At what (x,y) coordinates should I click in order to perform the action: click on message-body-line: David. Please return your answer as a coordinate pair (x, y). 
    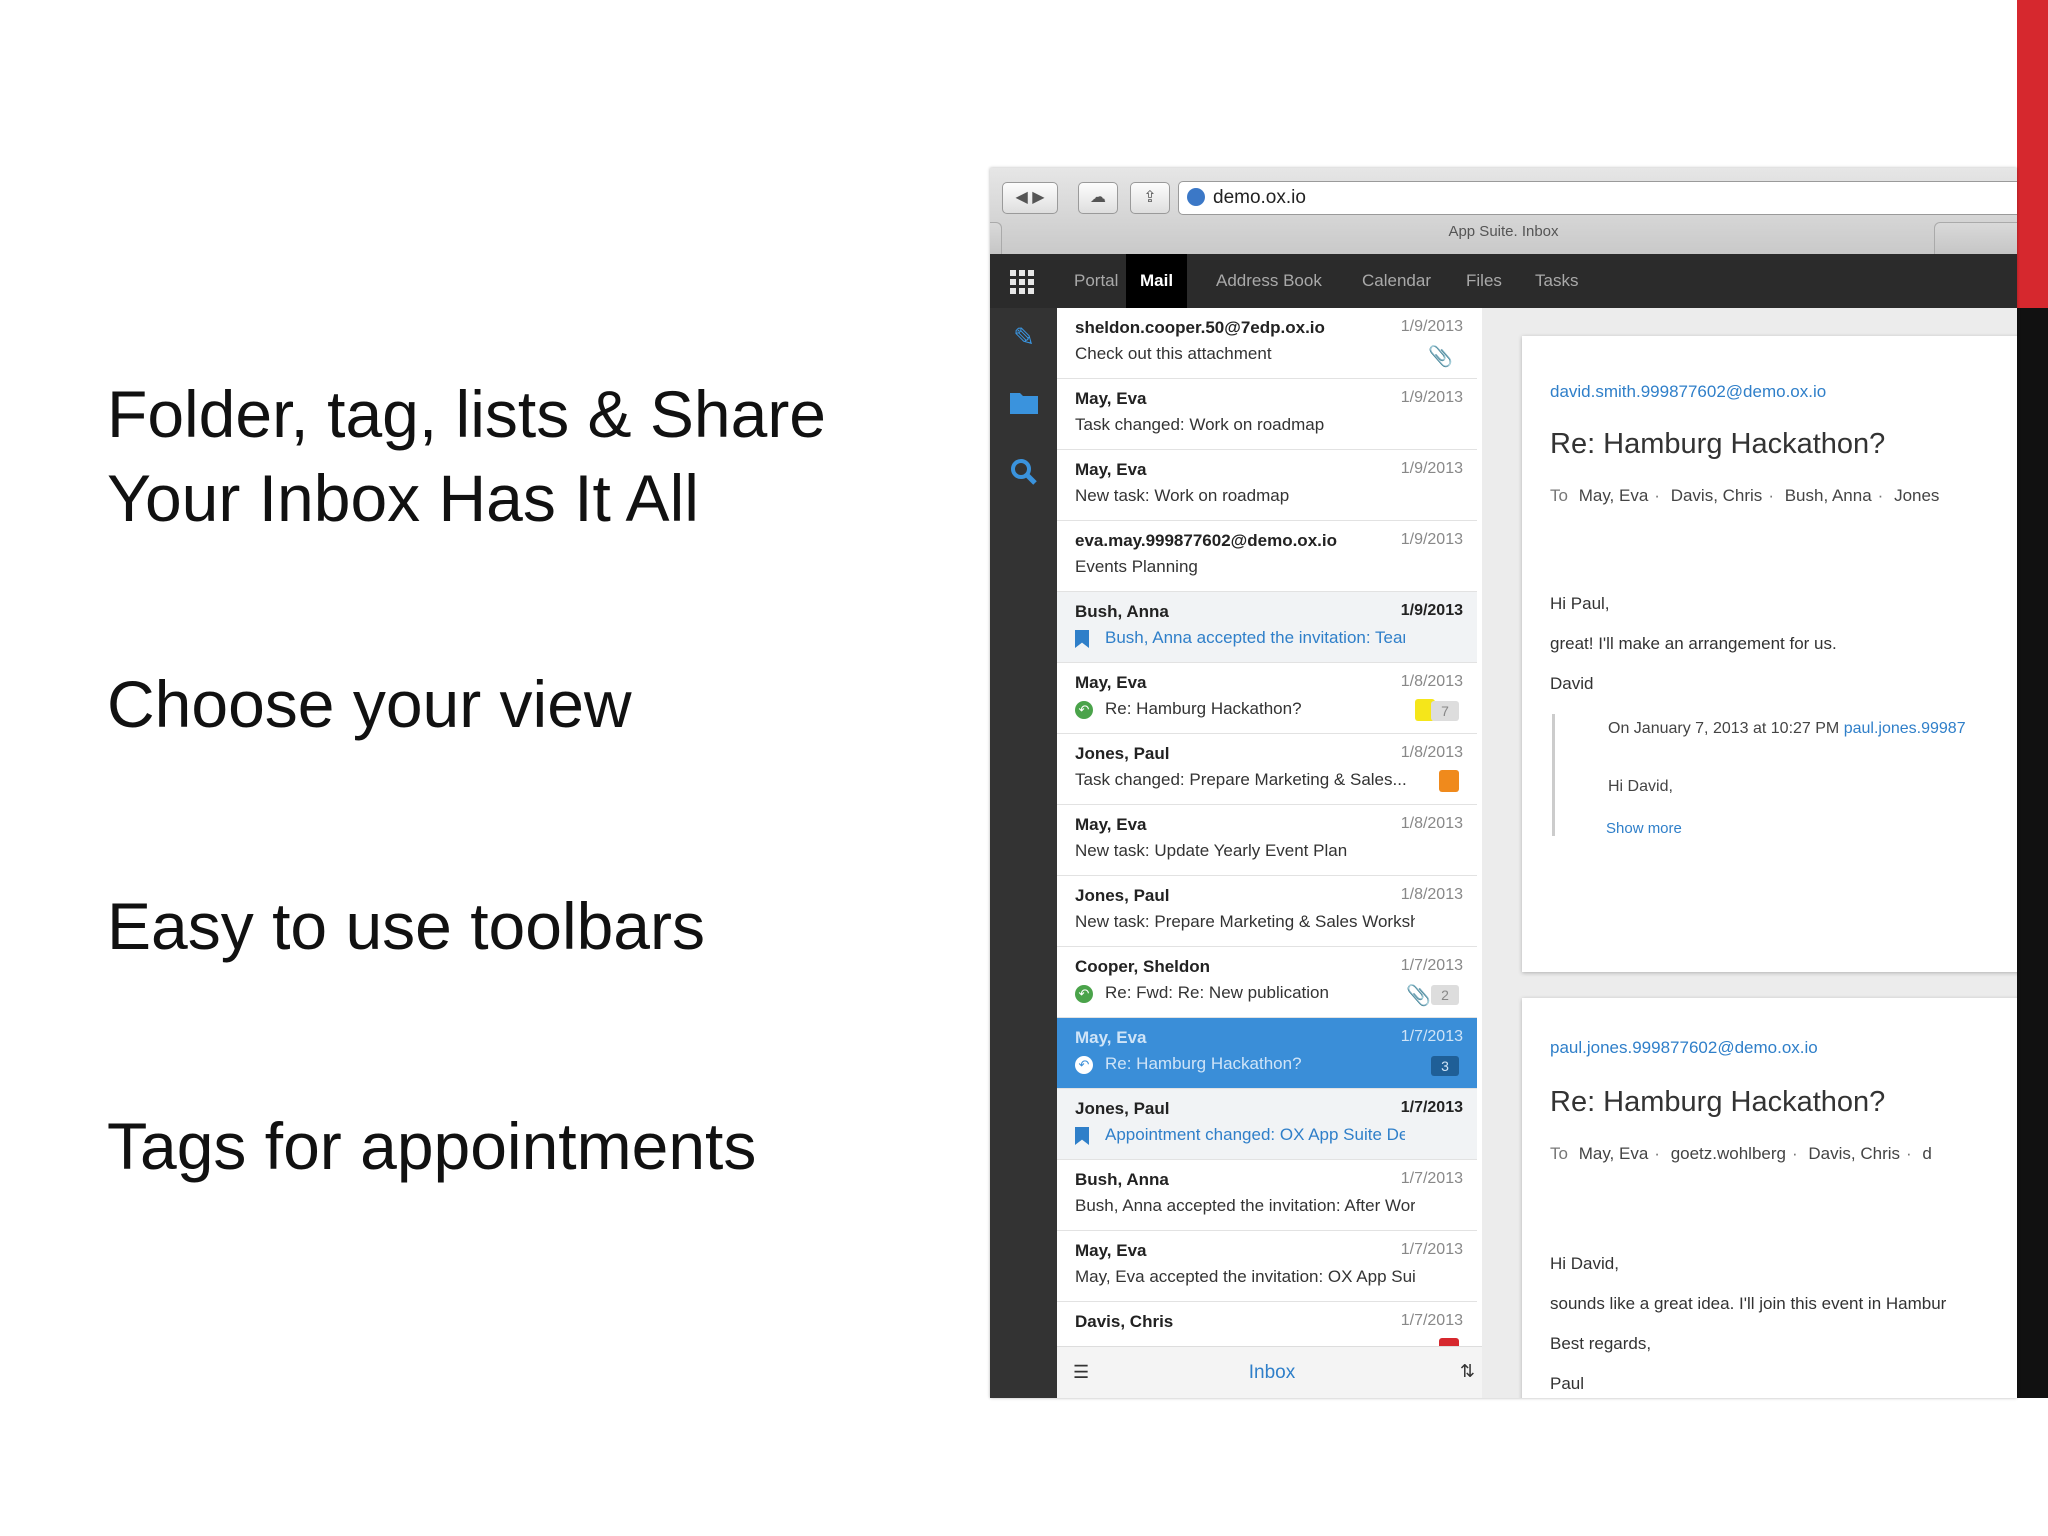
    Looking at the image, I should click on (1572, 683).